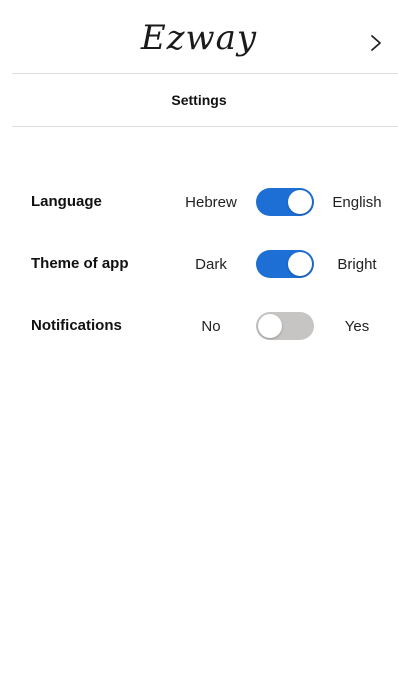 The image size is (398, 699). I want to click on theme-toggle, so click(285, 264).